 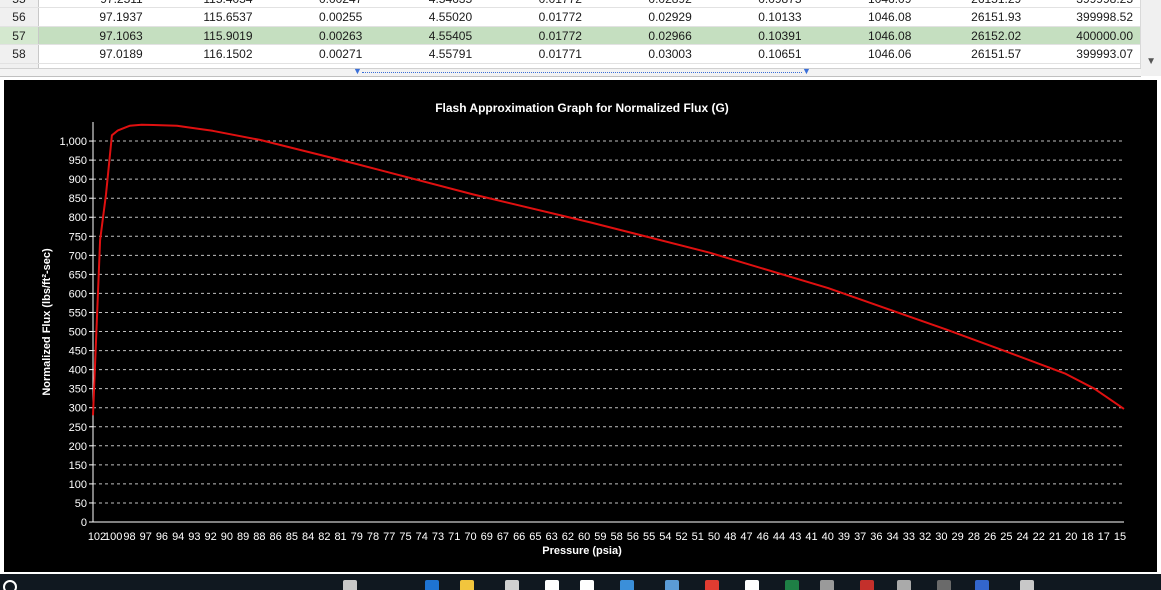 I want to click on splitter-grip, so click(x=582, y=72).